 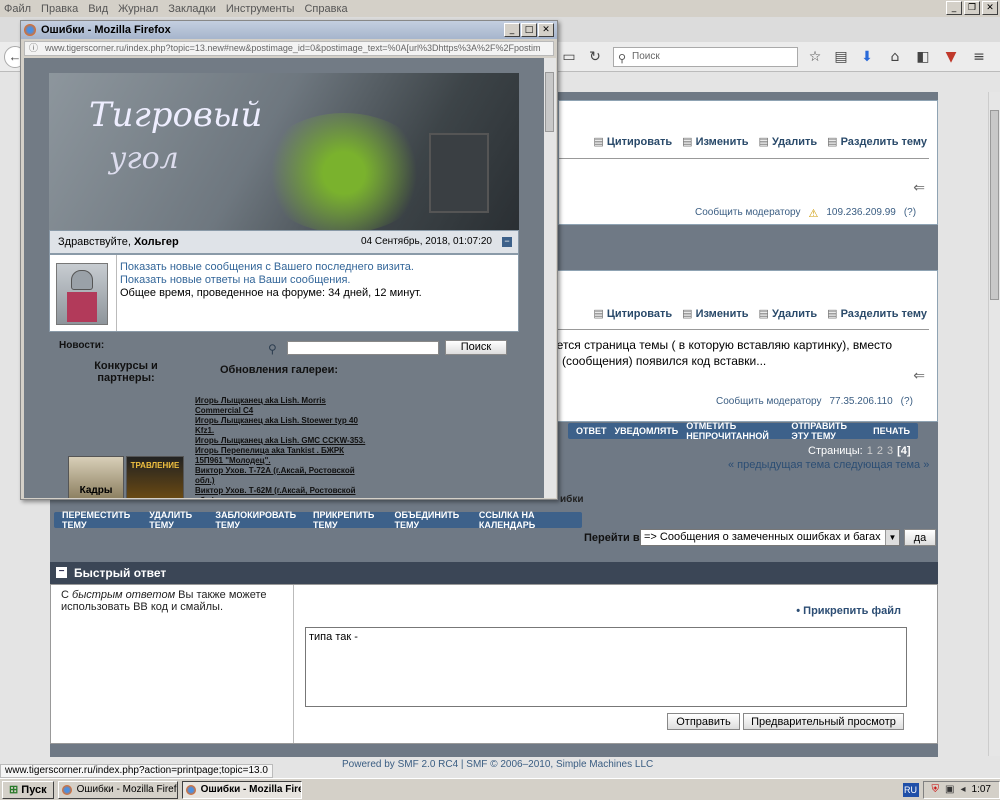 I want to click on reply-button: ОТВЕТ, so click(x=591, y=431).